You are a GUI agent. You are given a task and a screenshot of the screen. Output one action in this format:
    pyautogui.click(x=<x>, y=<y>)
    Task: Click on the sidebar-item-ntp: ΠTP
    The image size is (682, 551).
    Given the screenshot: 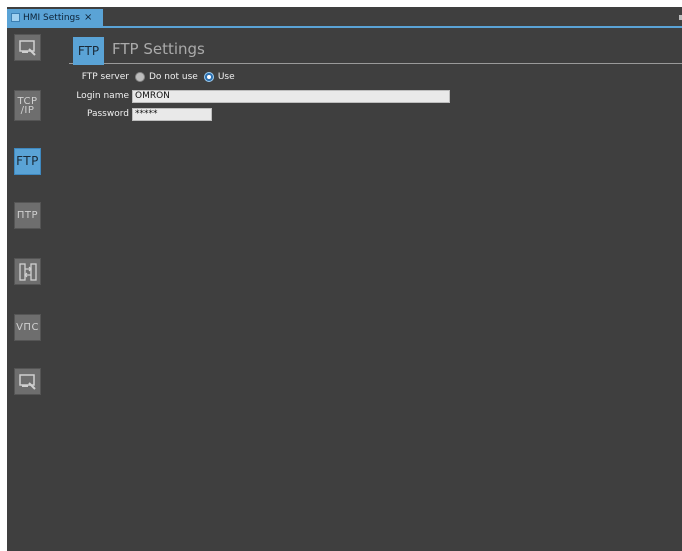 What is the action you would take?
    pyautogui.click(x=27, y=215)
    